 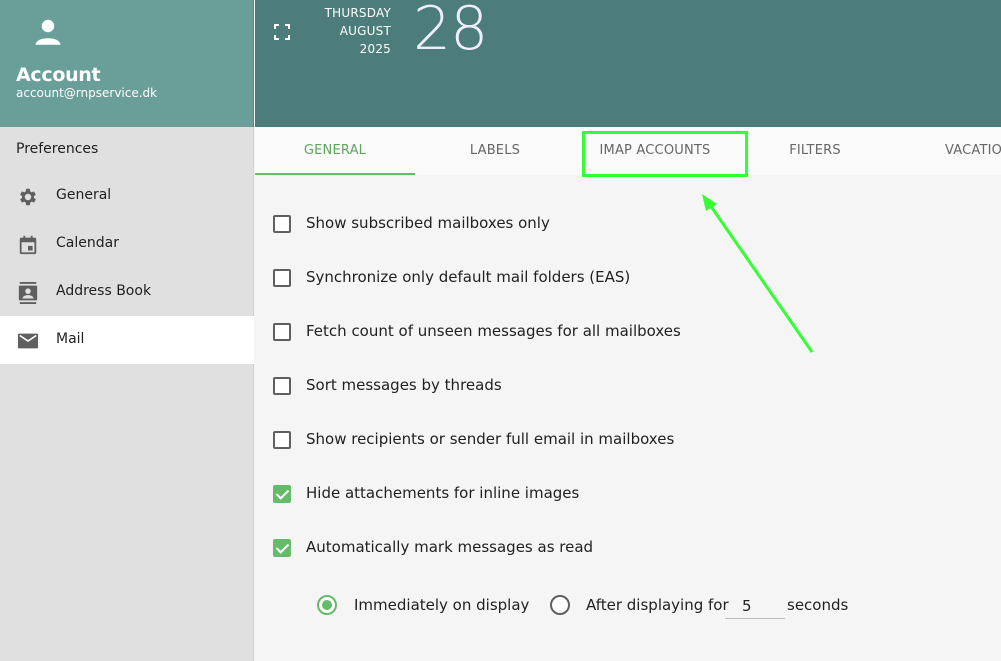 I want to click on sidebar-item-label: Address Book, so click(x=104, y=291).